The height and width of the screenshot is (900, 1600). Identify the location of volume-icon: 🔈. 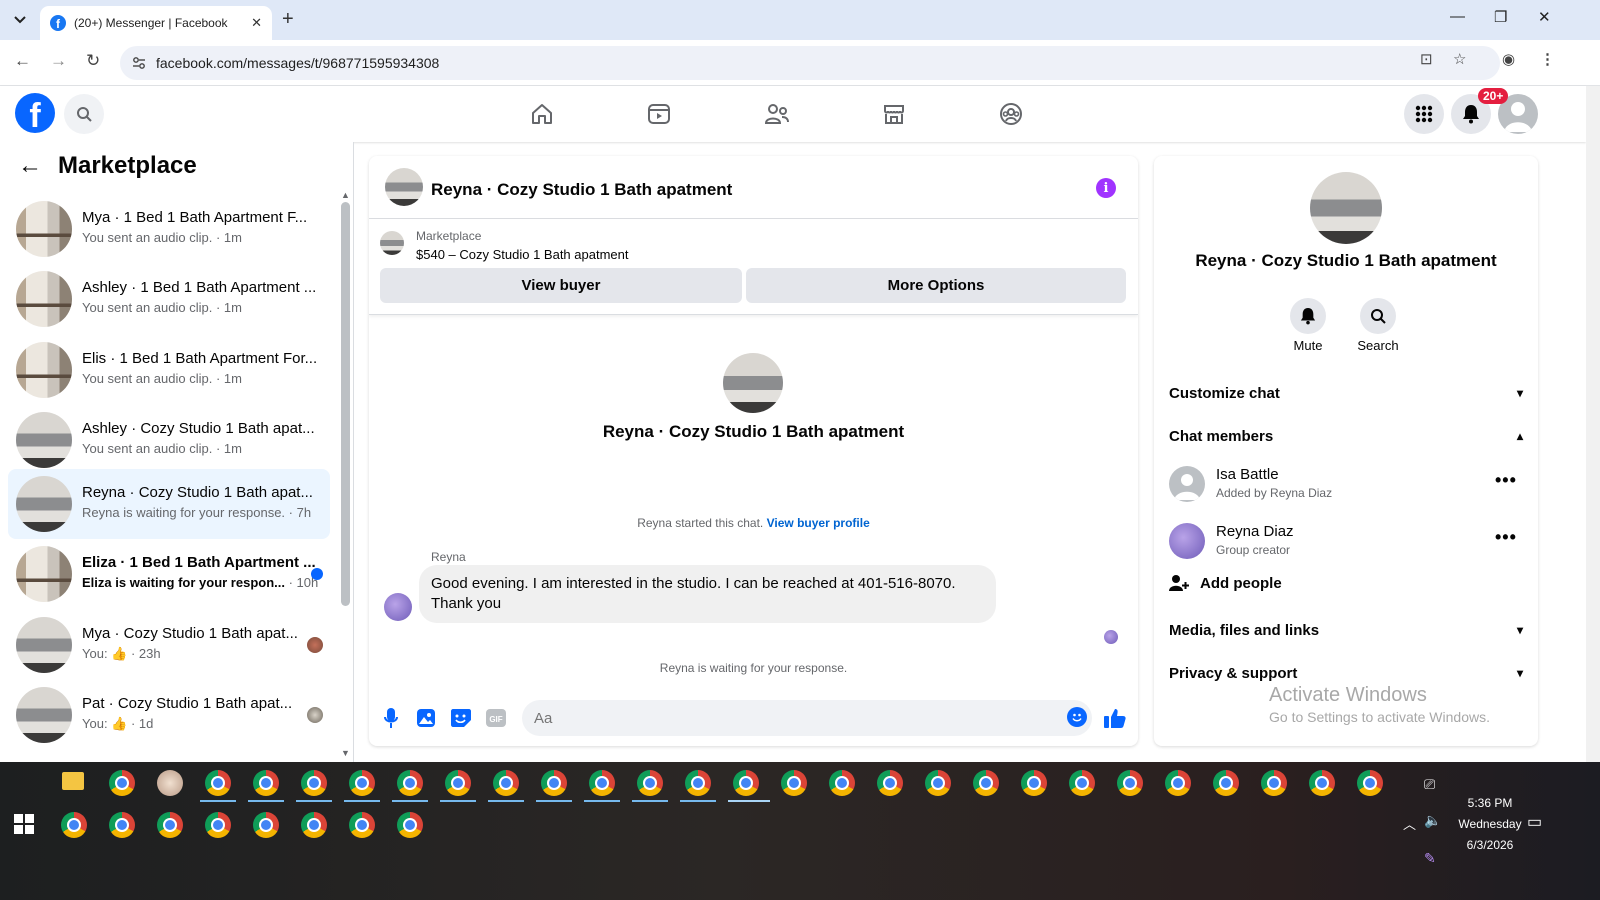
(1432, 820).